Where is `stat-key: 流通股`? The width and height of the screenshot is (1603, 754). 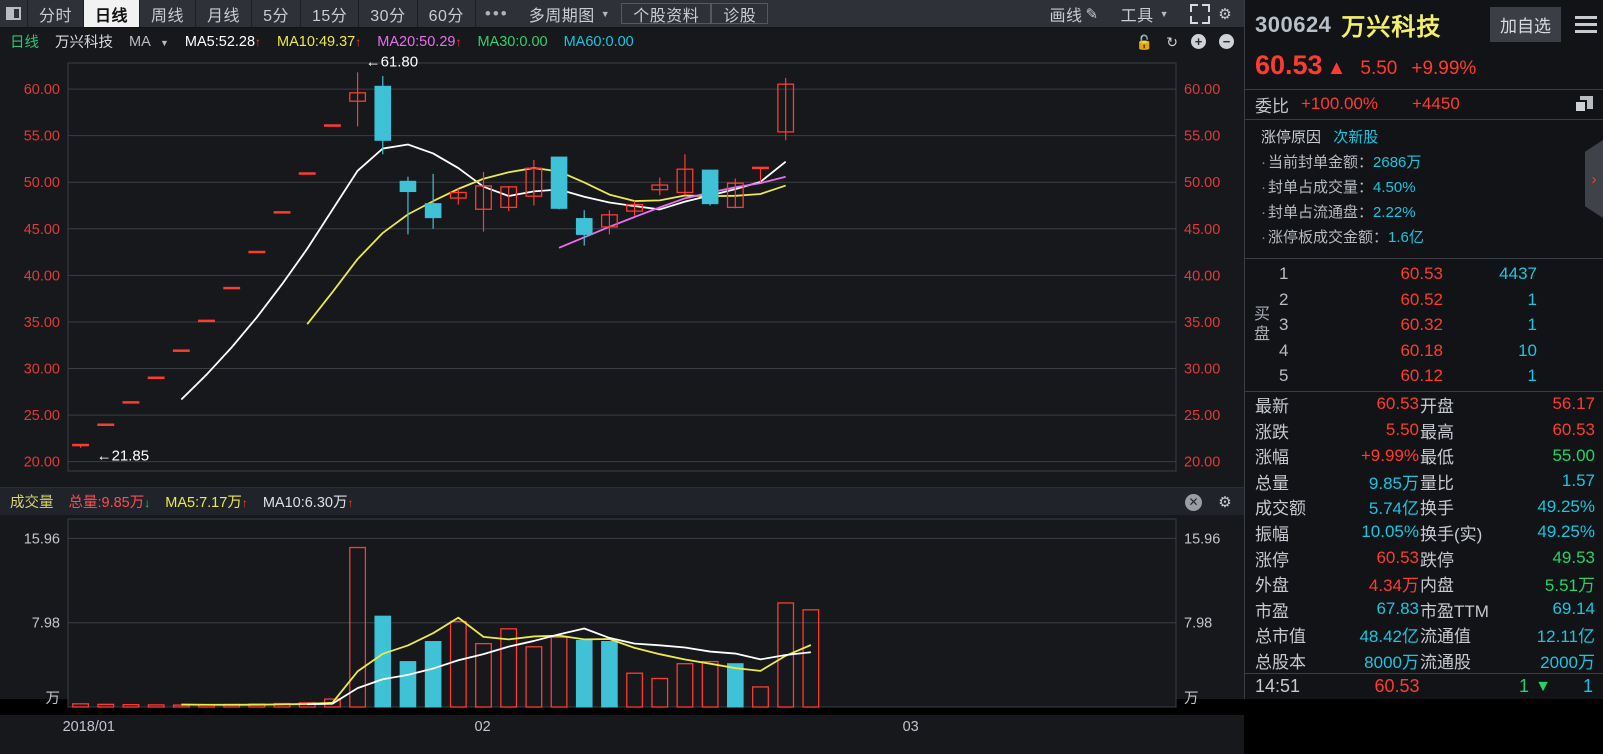
stat-key: 流通股 is located at coordinates (1445, 662).